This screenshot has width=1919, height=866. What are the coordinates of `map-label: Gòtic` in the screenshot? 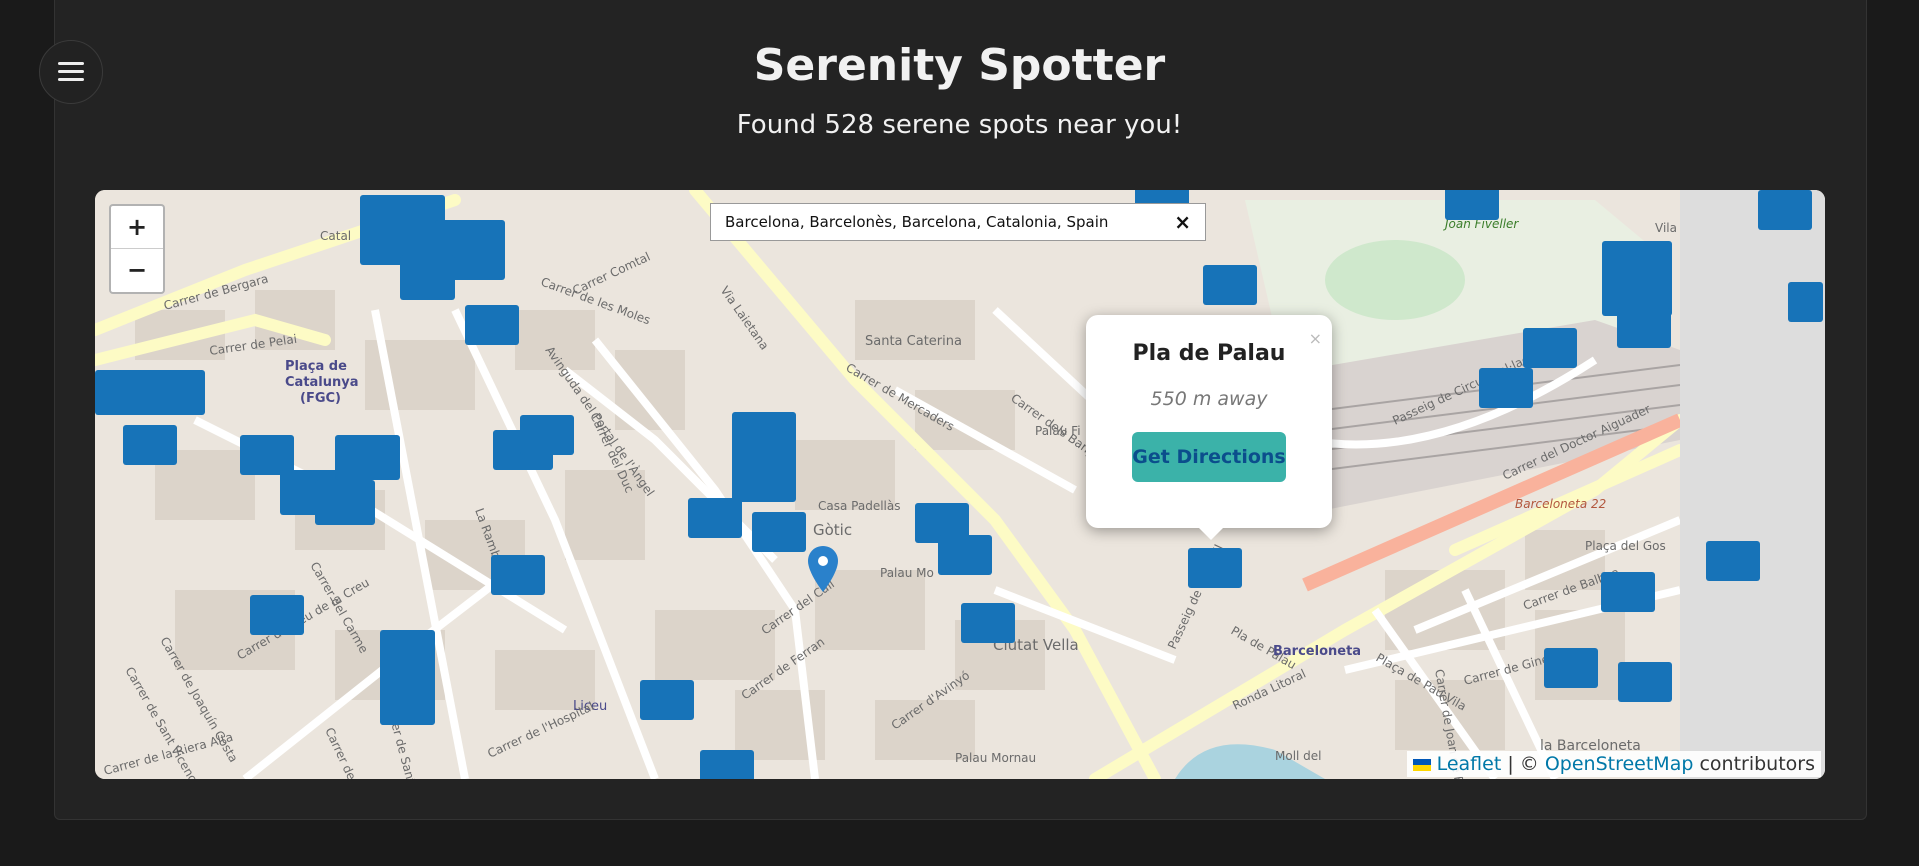 It's located at (832, 530).